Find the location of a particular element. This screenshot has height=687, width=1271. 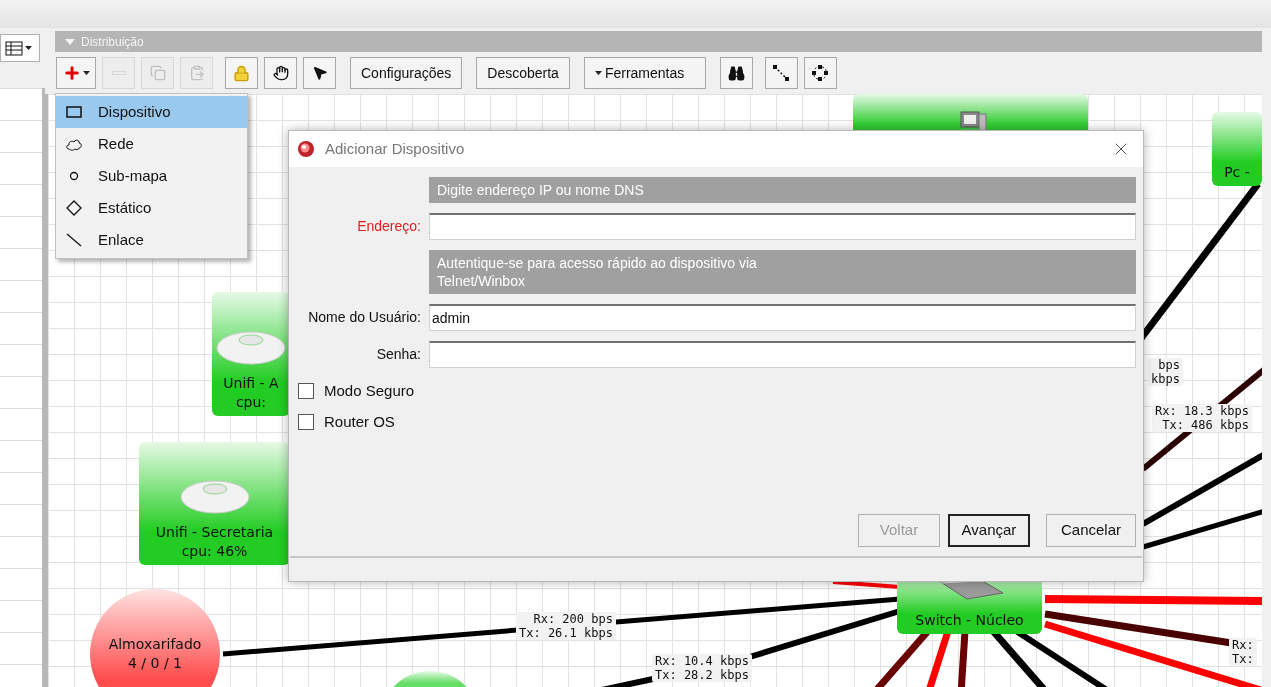

node-label: Pc - is located at coordinates (1237, 172).